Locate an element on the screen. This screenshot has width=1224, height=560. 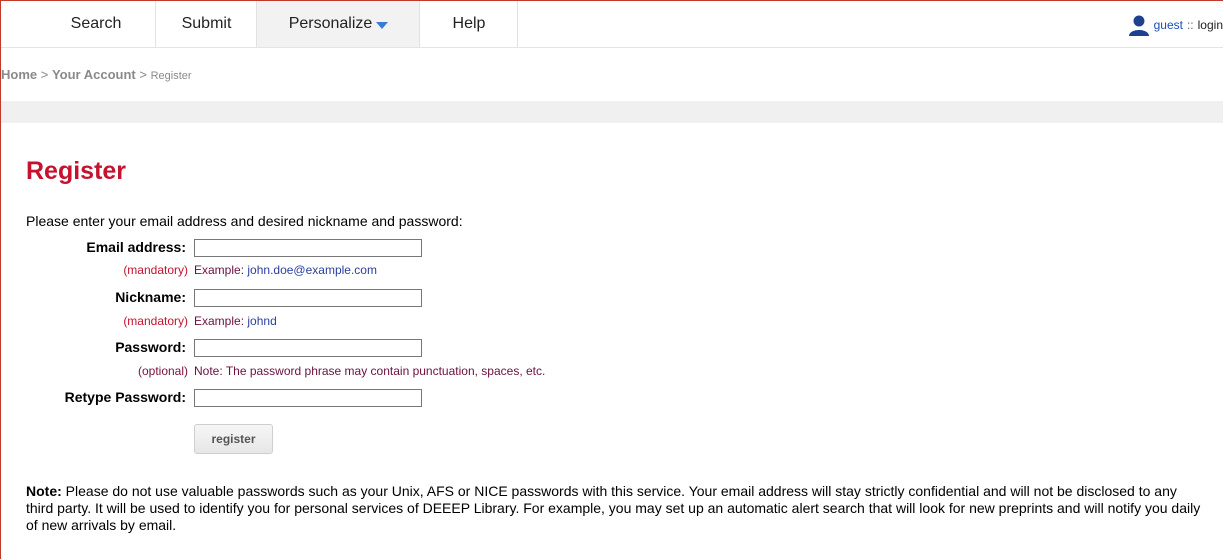
chevron-down-icon is located at coordinates (382, 25).